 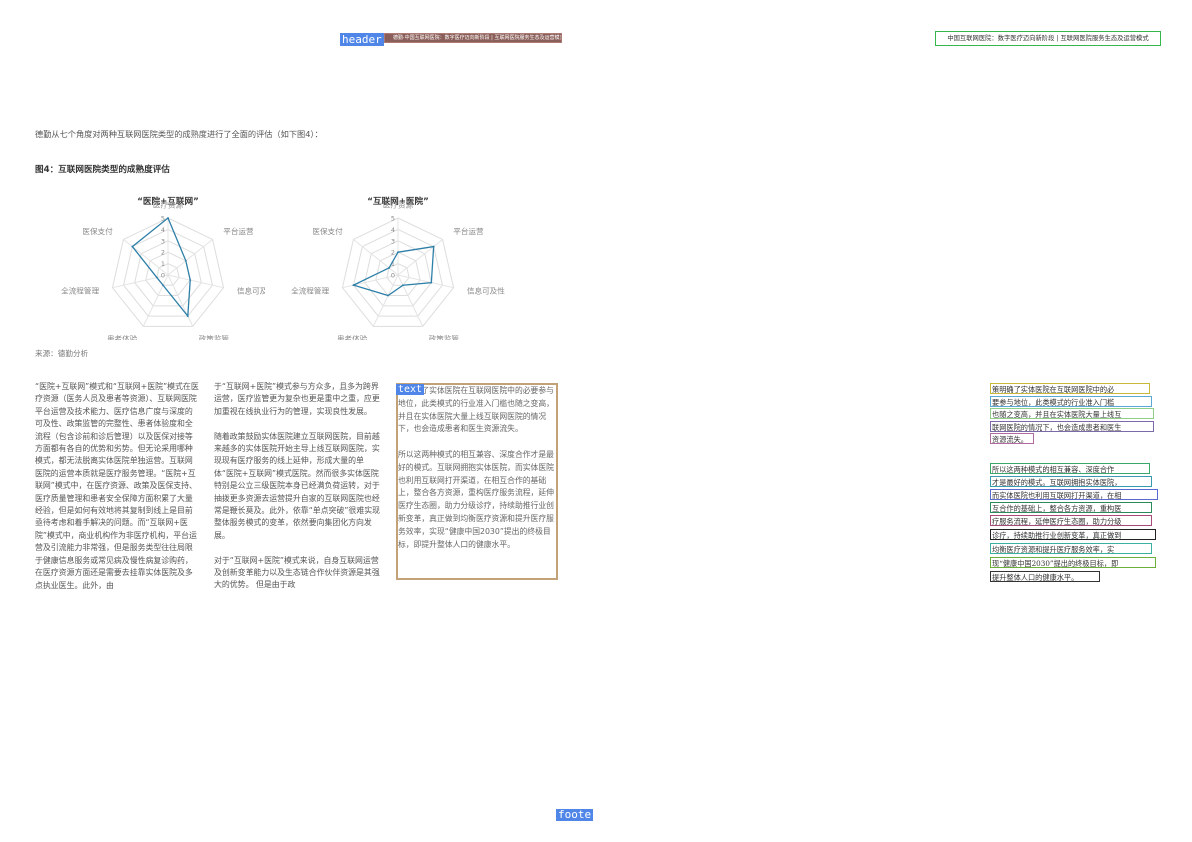 What do you see at coordinates (575, 814) in the screenshot?
I see `footer-label-tag: foote` at bounding box center [575, 814].